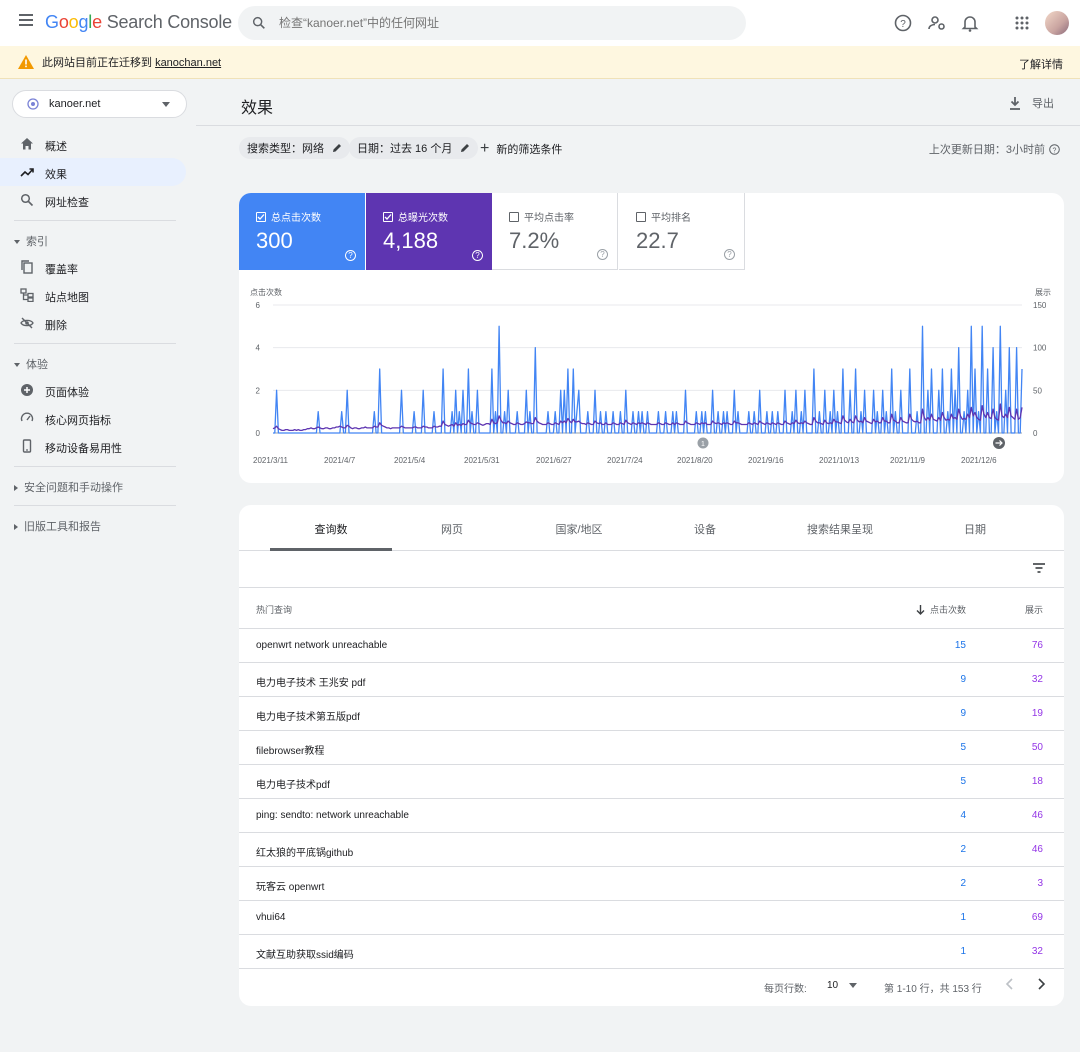  I want to click on table-row: 电力电子技术 王兆安 pdf 9 32, so click(651, 680).